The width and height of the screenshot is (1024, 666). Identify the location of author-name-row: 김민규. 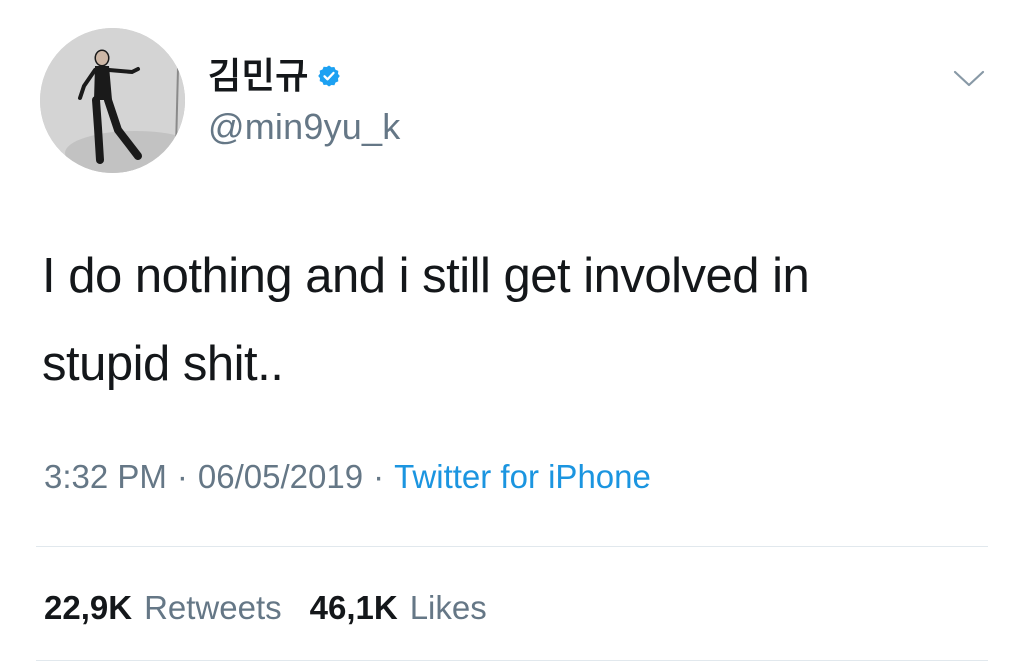
(274, 76).